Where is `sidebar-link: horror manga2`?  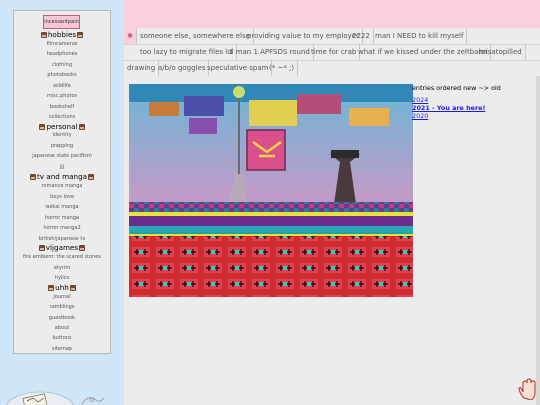
sidebar-link: horror manga2 is located at coordinates (62, 228).